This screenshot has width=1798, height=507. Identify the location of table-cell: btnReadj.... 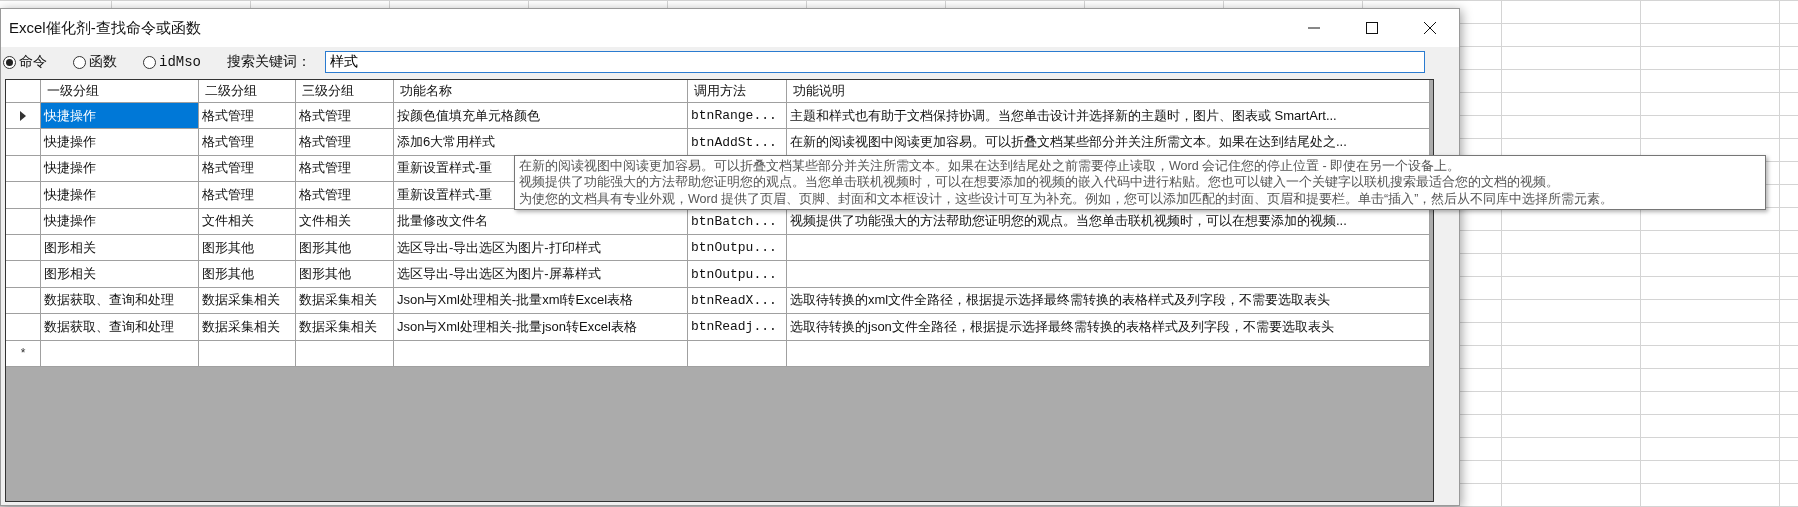
(737, 327).